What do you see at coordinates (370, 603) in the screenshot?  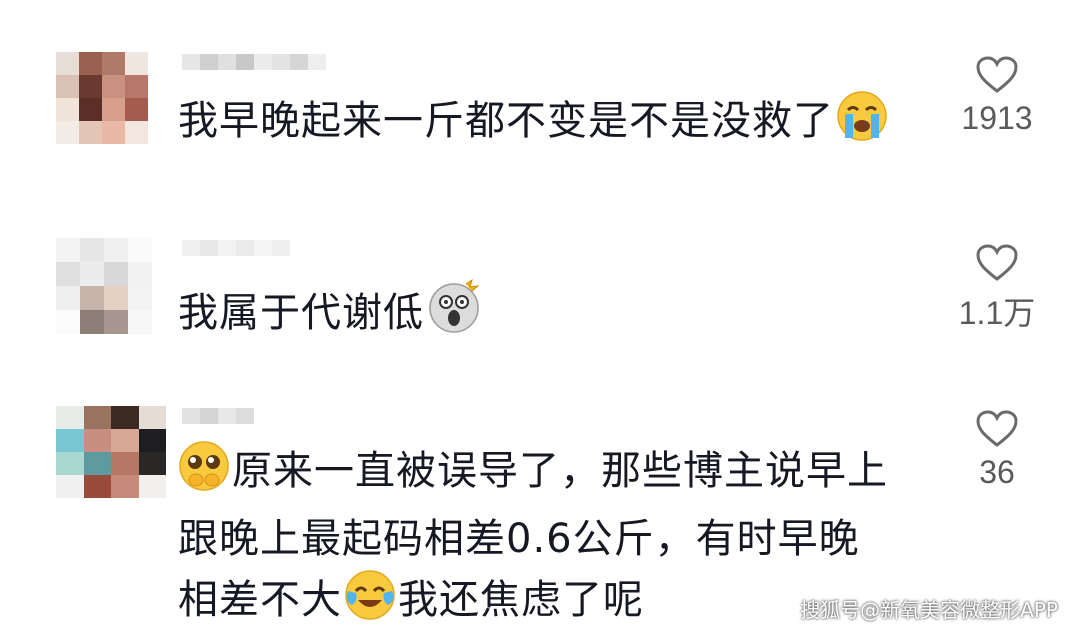 I see `tears-of-joy-face-icon` at bounding box center [370, 603].